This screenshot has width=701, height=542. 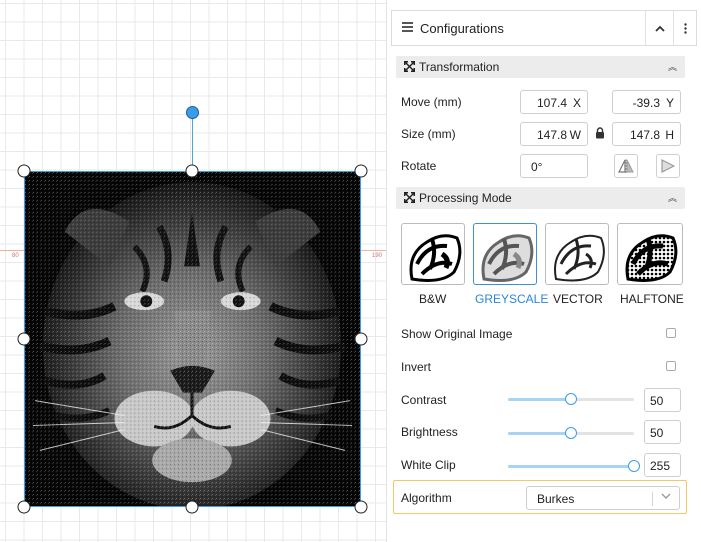 What do you see at coordinates (462, 28) in the screenshot?
I see `panel-title: Configurations` at bounding box center [462, 28].